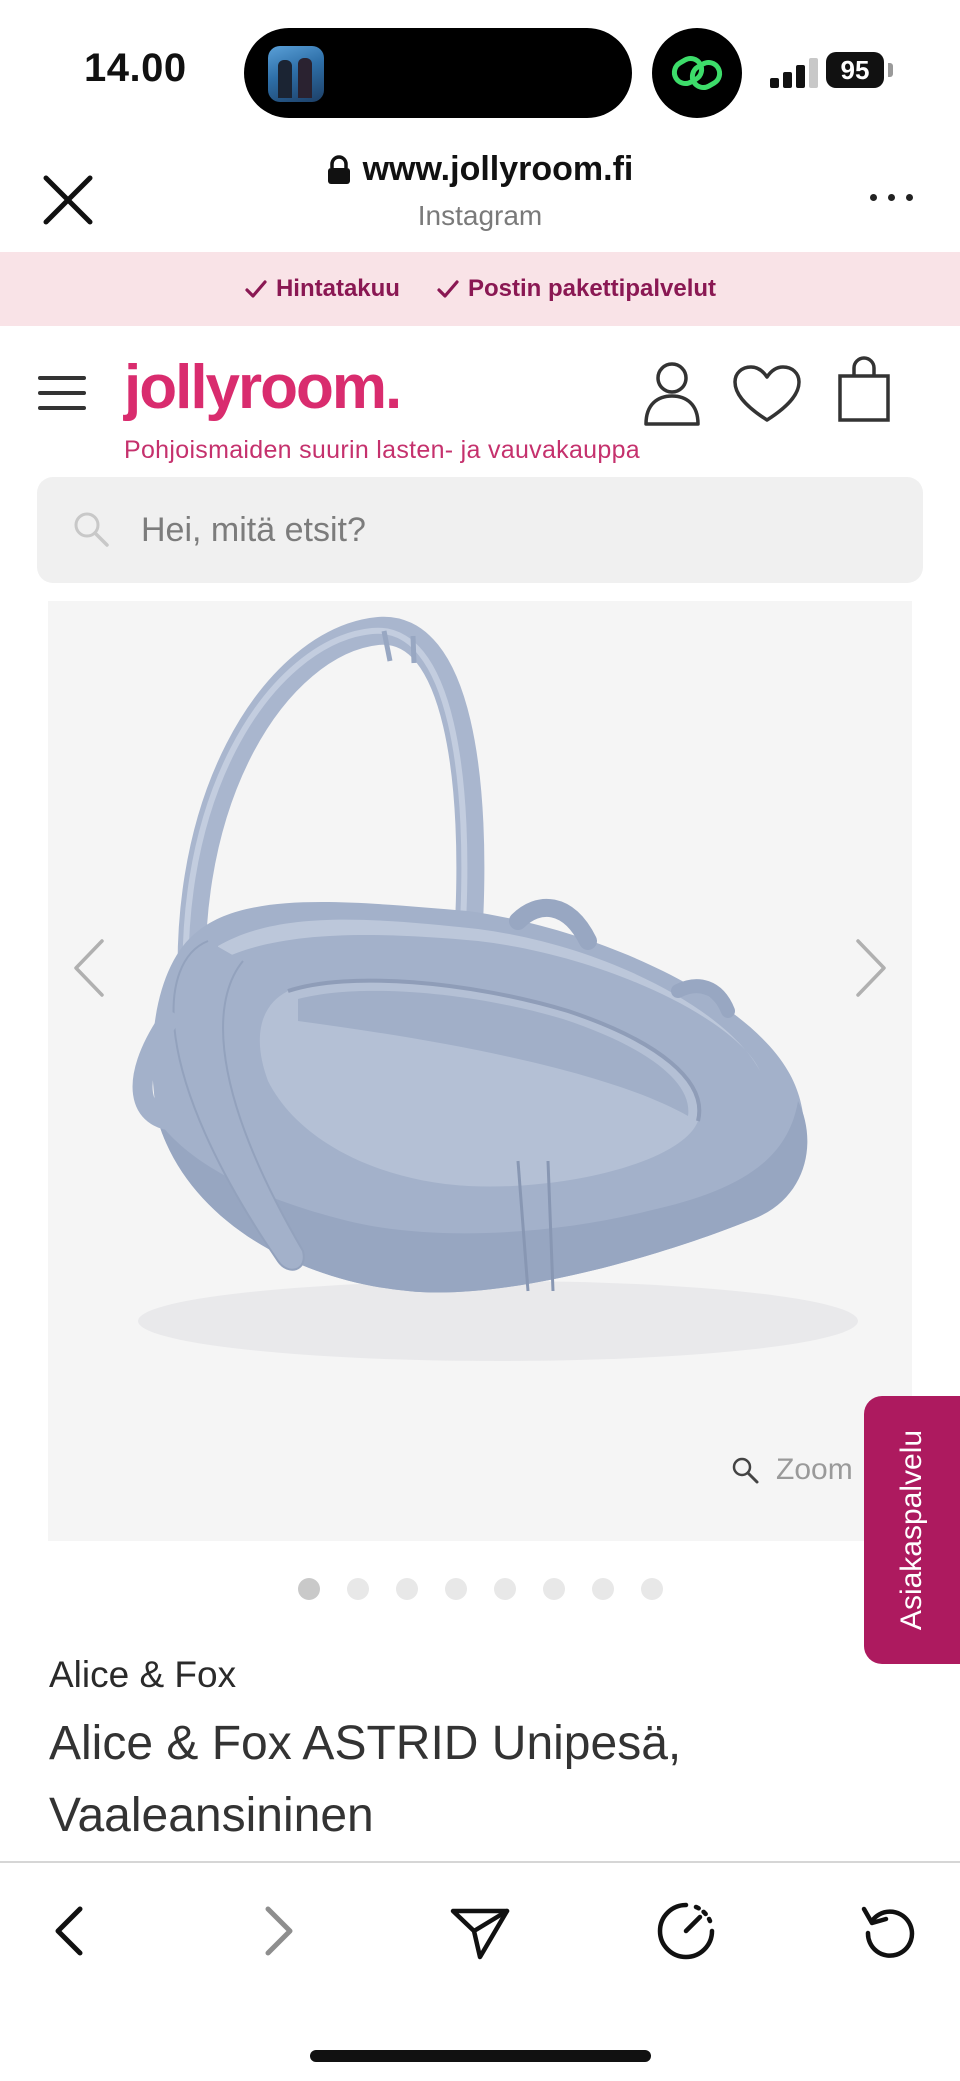  I want to click on forward-chevron-right-icon, so click(276, 1931).